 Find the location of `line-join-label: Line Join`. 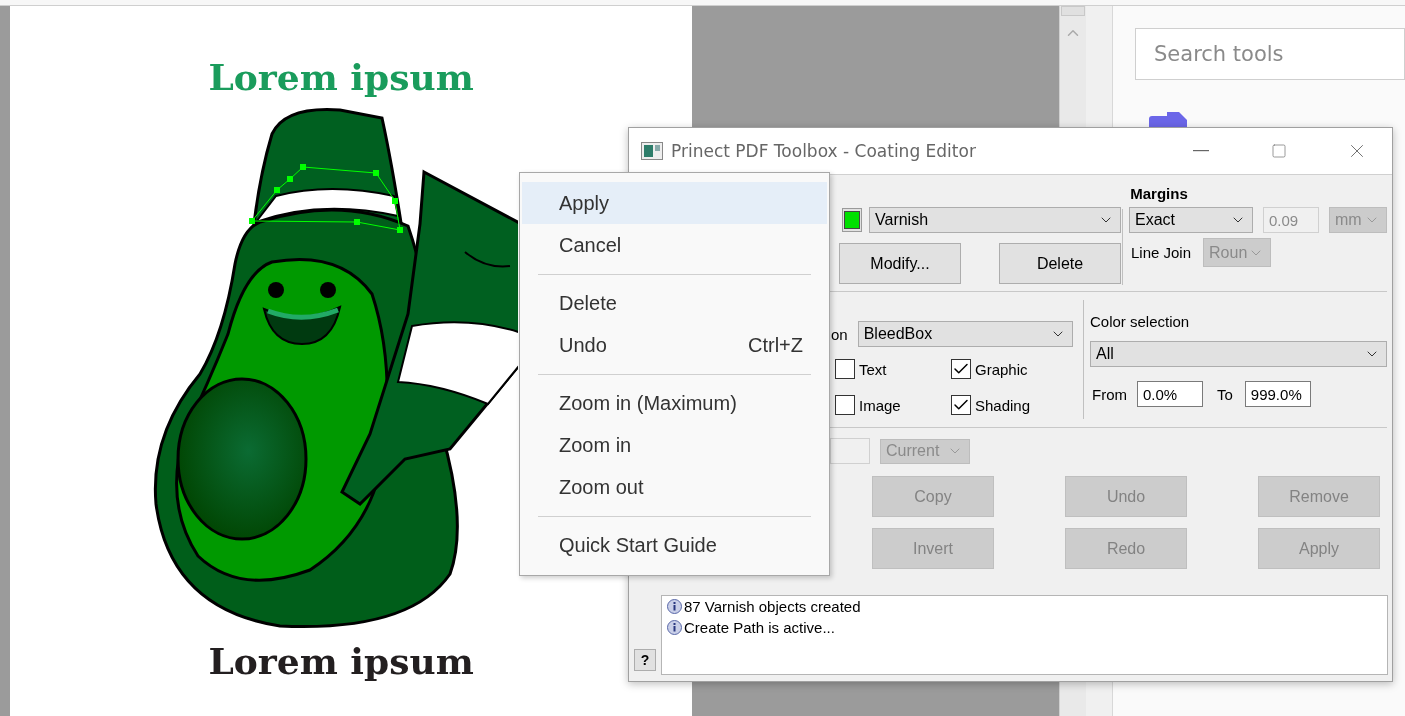

line-join-label: Line Join is located at coordinates (1161, 252).